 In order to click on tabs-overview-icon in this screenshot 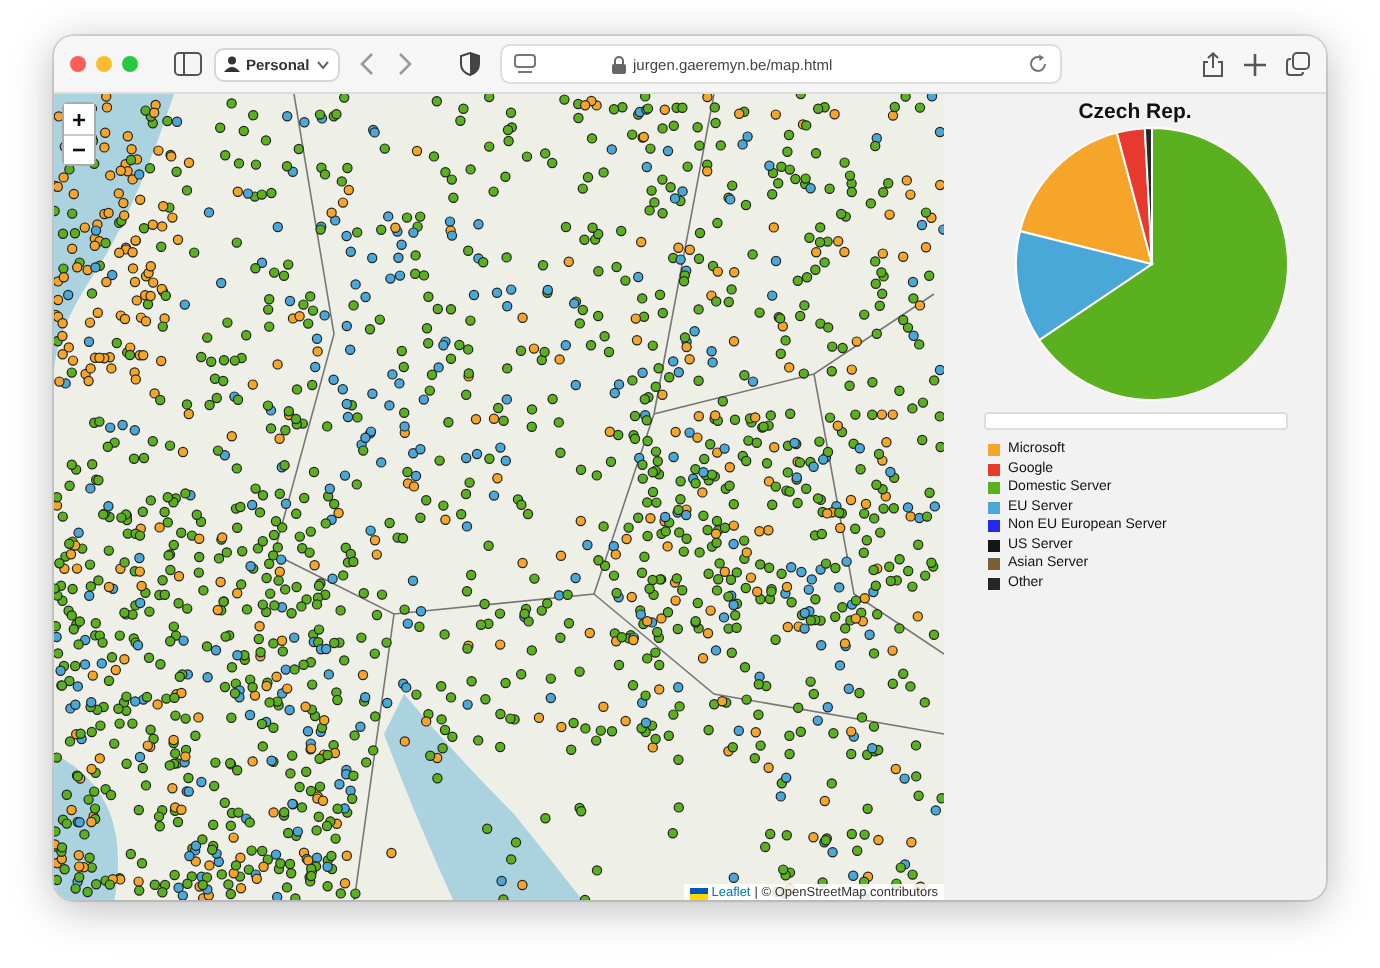, I will do `click(1298, 64)`.